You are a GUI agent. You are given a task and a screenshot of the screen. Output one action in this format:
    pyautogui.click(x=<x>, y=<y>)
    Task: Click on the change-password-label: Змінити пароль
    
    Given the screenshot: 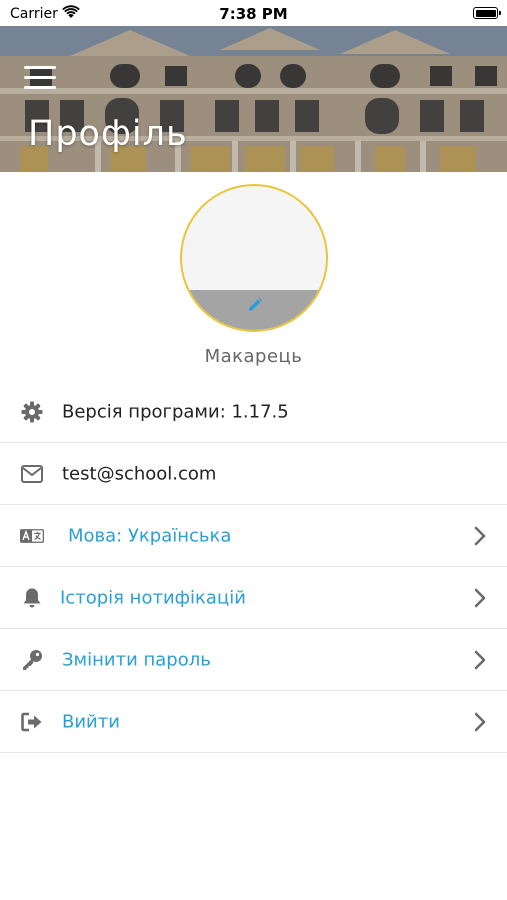 What is the action you would take?
    pyautogui.click(x=136, y=659)
    